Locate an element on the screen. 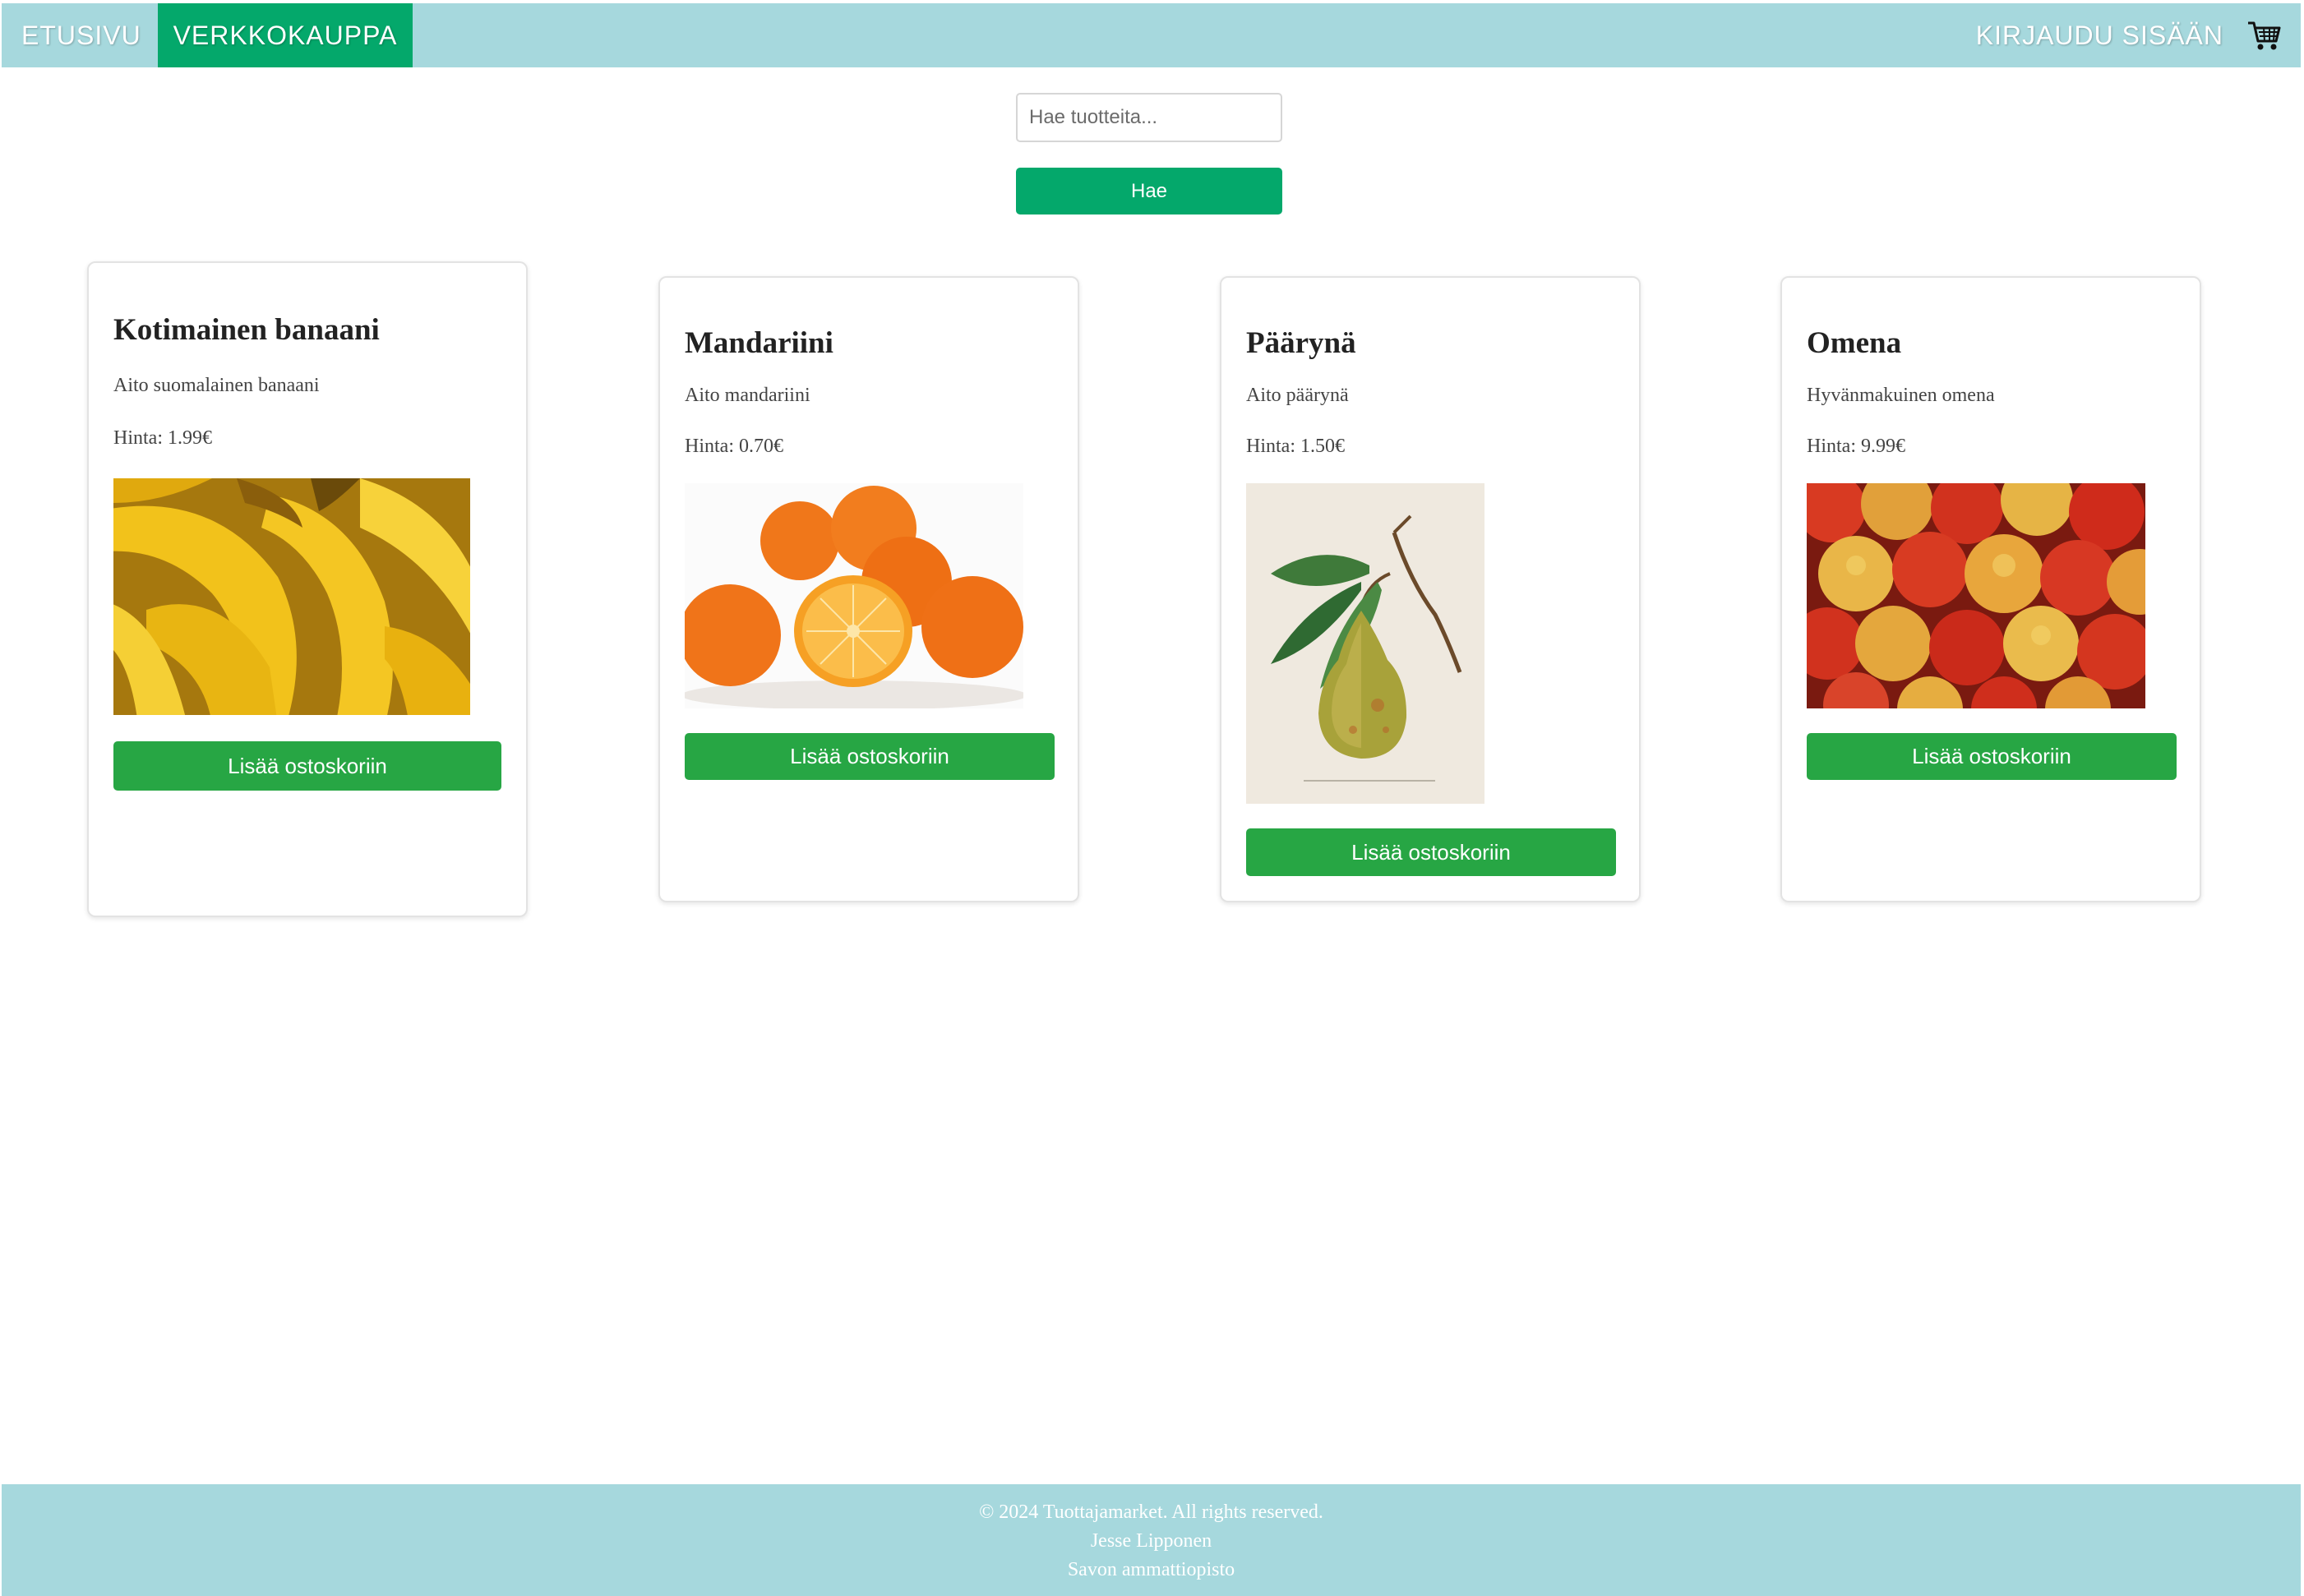 Image resolution: width=2304 pixels, height=1596 pixels. search-button: Hae is located at coordinates (1149, 191).